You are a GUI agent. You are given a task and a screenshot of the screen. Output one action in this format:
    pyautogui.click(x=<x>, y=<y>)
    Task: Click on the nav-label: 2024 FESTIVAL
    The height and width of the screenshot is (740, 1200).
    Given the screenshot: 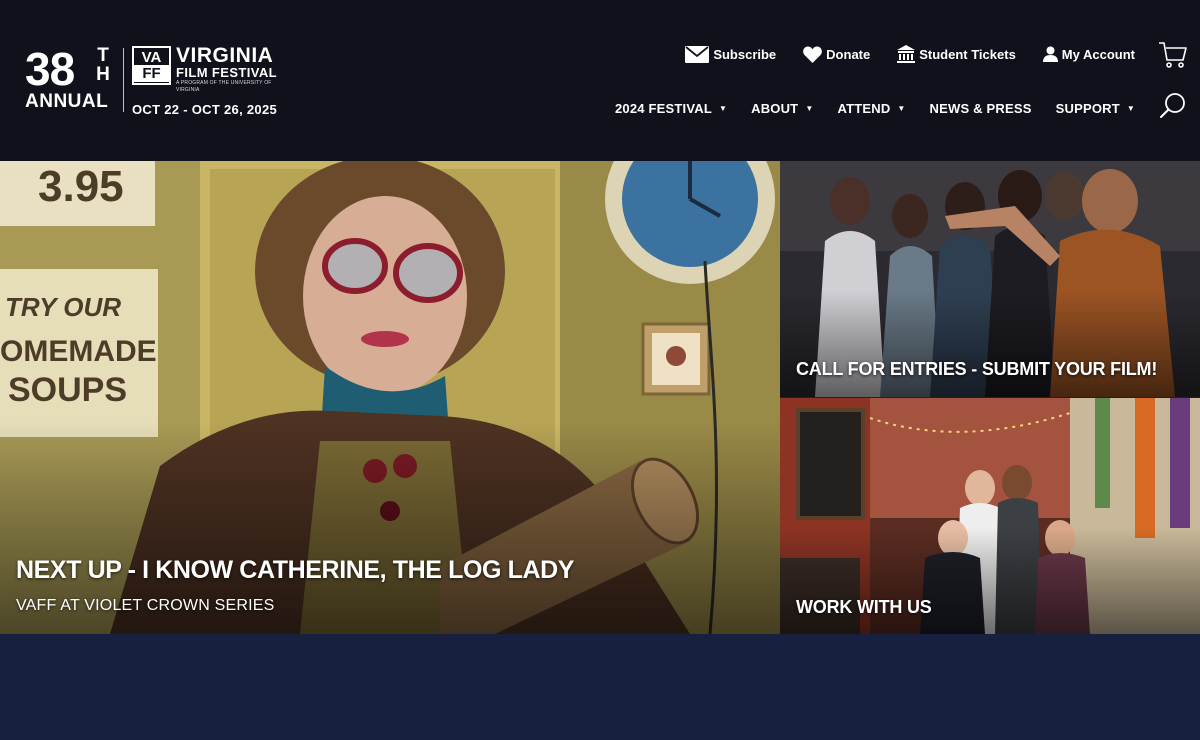 What is the action you would take?
    pyautogui.click(x=663, y=108)
    